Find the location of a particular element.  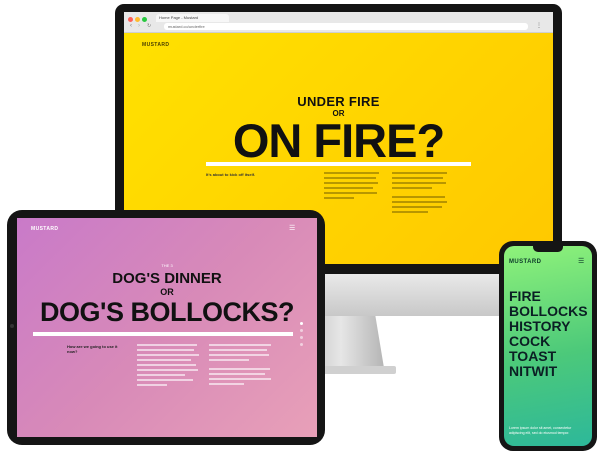

back-arrow-icon: ‹ is located at coordinates (131, 26).